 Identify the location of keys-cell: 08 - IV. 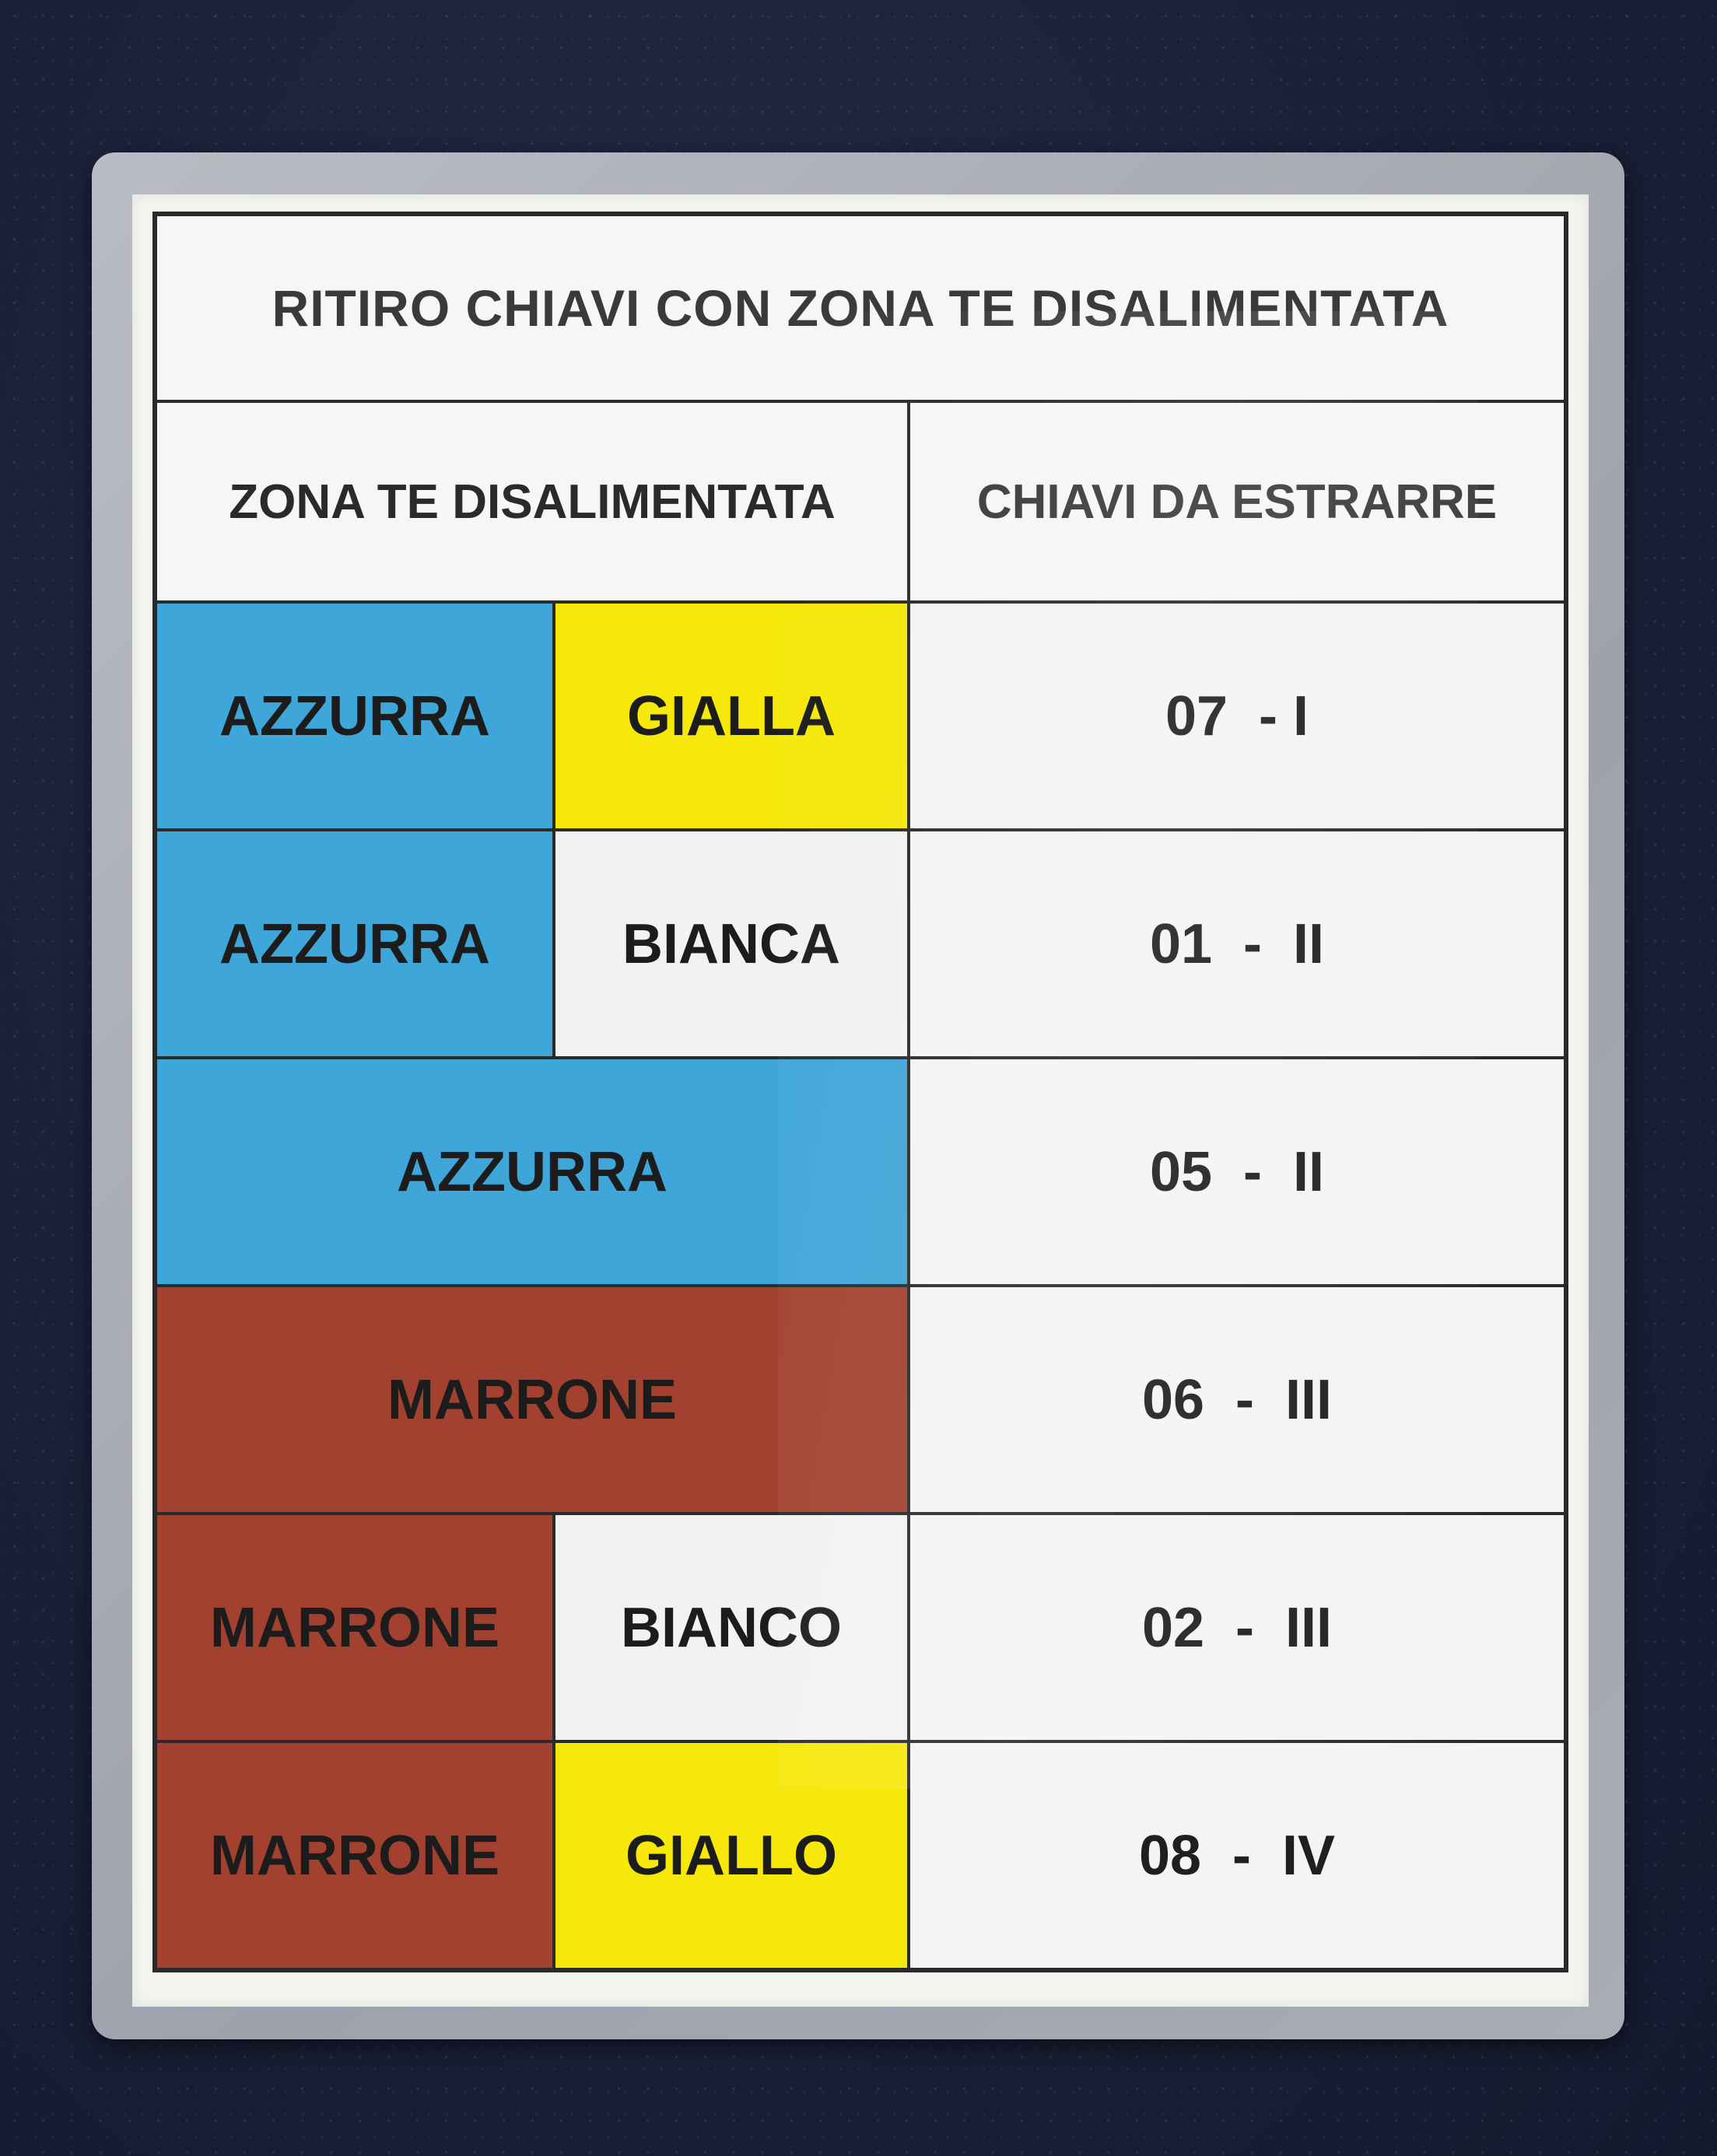
(1237, 1856).